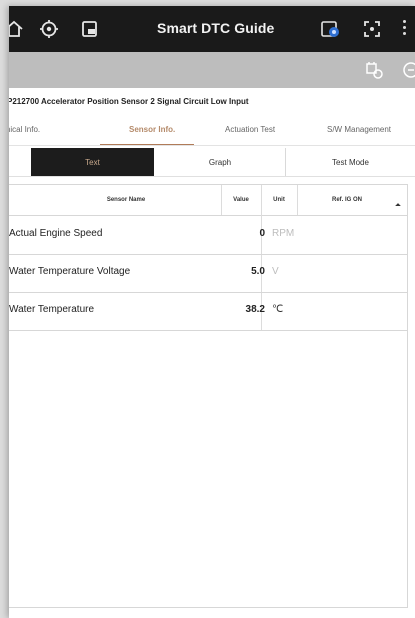 This screenshot has height=618, width=415. Describe the element at coordinates (359, 129) in the screenshot. I see `tab-sw-management: S/W Management` at that location.